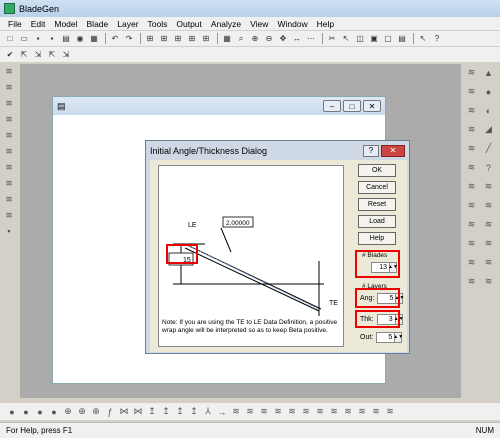 The image size is (500, 438). I want to click on menu-help: Help, so click(325, 24).